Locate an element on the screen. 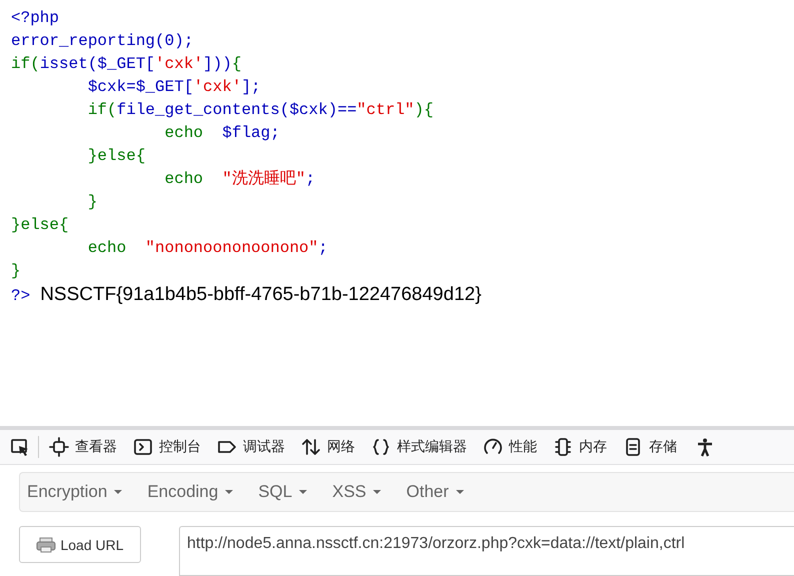  chip-icon is located at coordinates (563, 447).